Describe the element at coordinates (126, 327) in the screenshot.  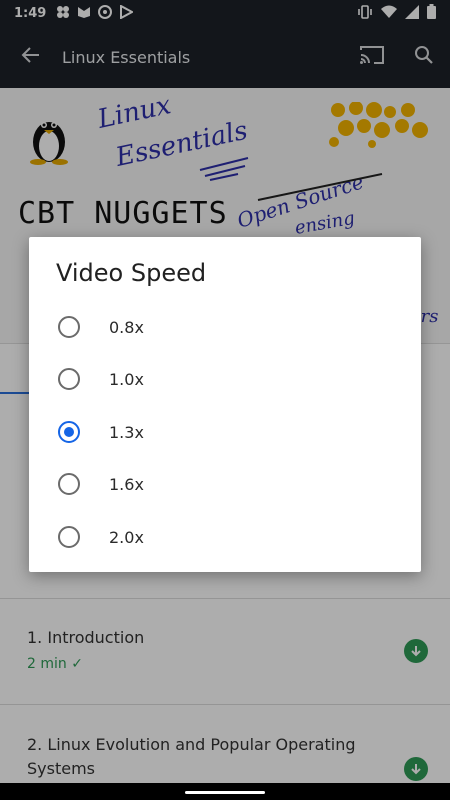
I see `speed-option-label: 0.8x` at that location.